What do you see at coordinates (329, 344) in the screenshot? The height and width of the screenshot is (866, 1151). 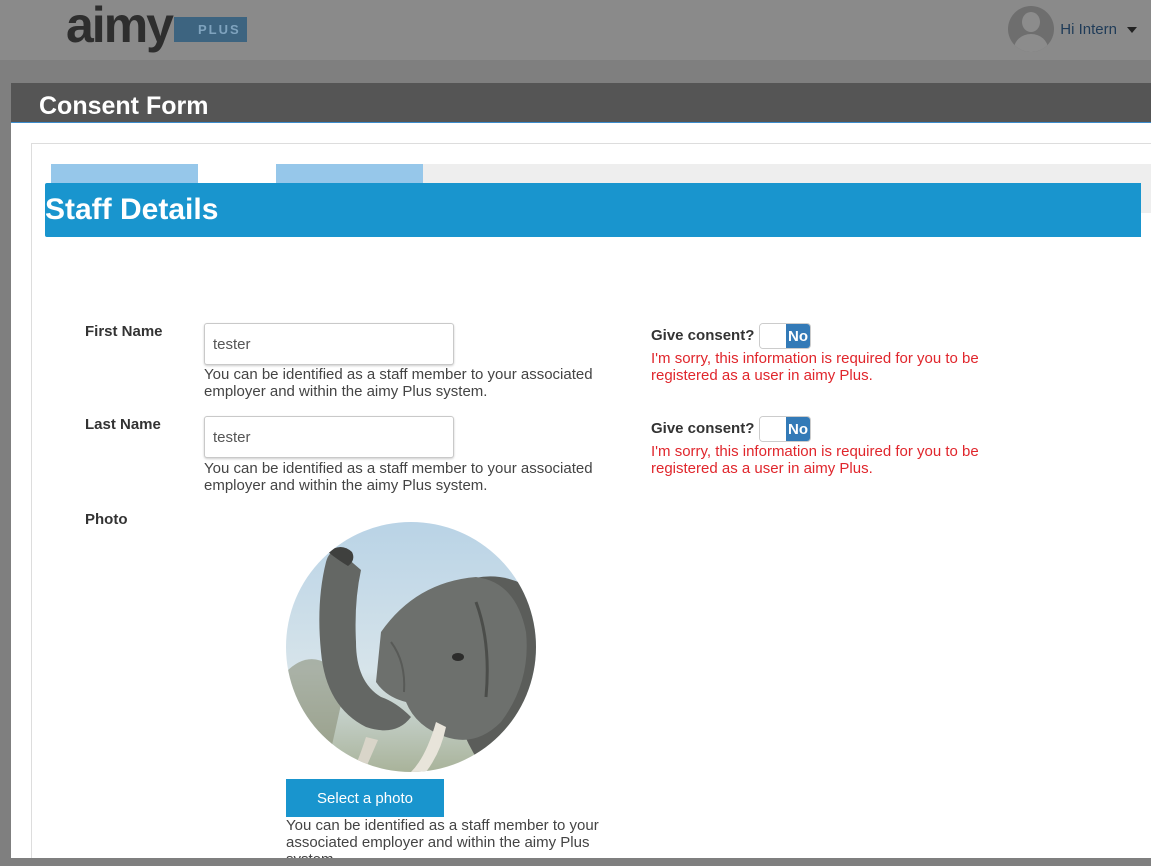 I see `first-name-input` at bounding box center [329, 344].